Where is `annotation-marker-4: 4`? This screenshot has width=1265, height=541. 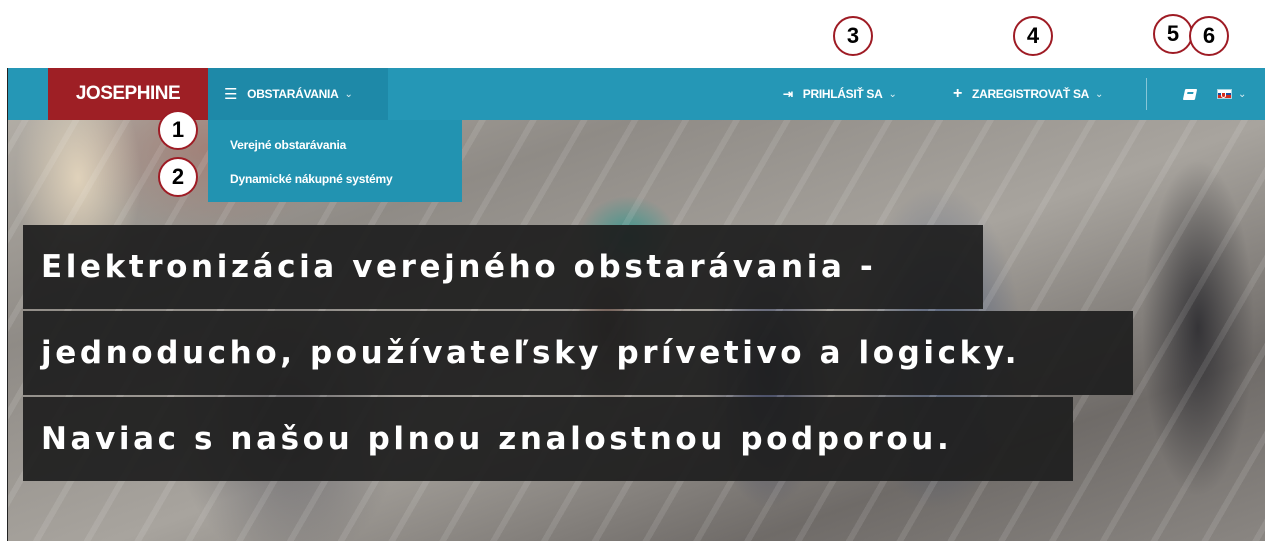
annotation-marker-4: 4 is located at coordinates (1033, 36).